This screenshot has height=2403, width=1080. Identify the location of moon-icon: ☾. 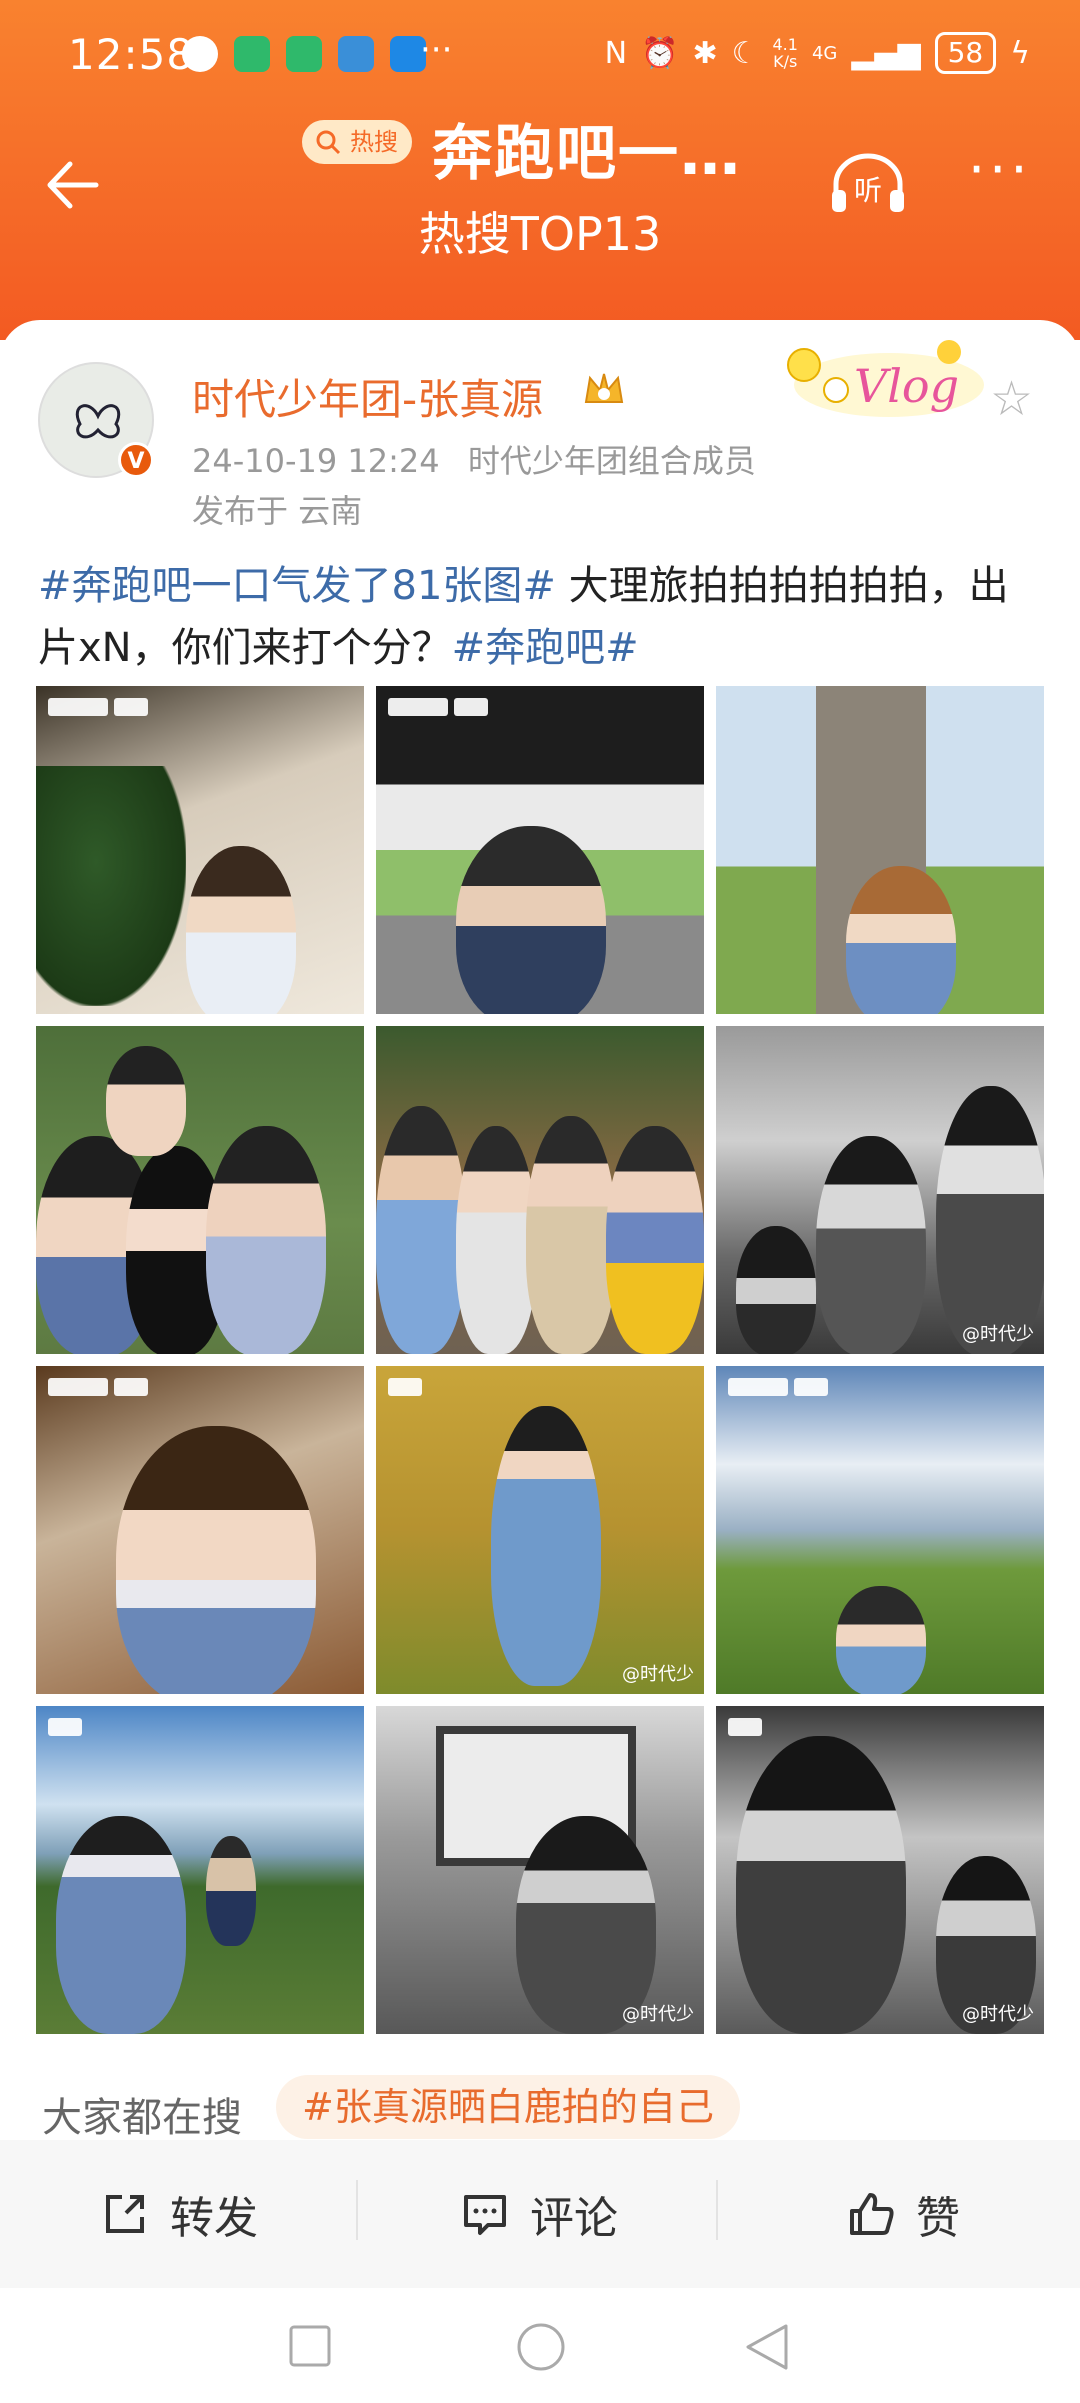
(745, 53).